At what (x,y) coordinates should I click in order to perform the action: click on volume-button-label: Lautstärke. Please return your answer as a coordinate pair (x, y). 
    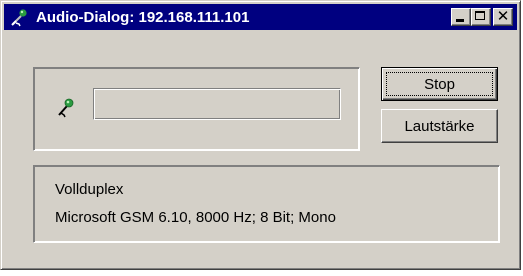
    Looking at the image, I should click on (439, 126).